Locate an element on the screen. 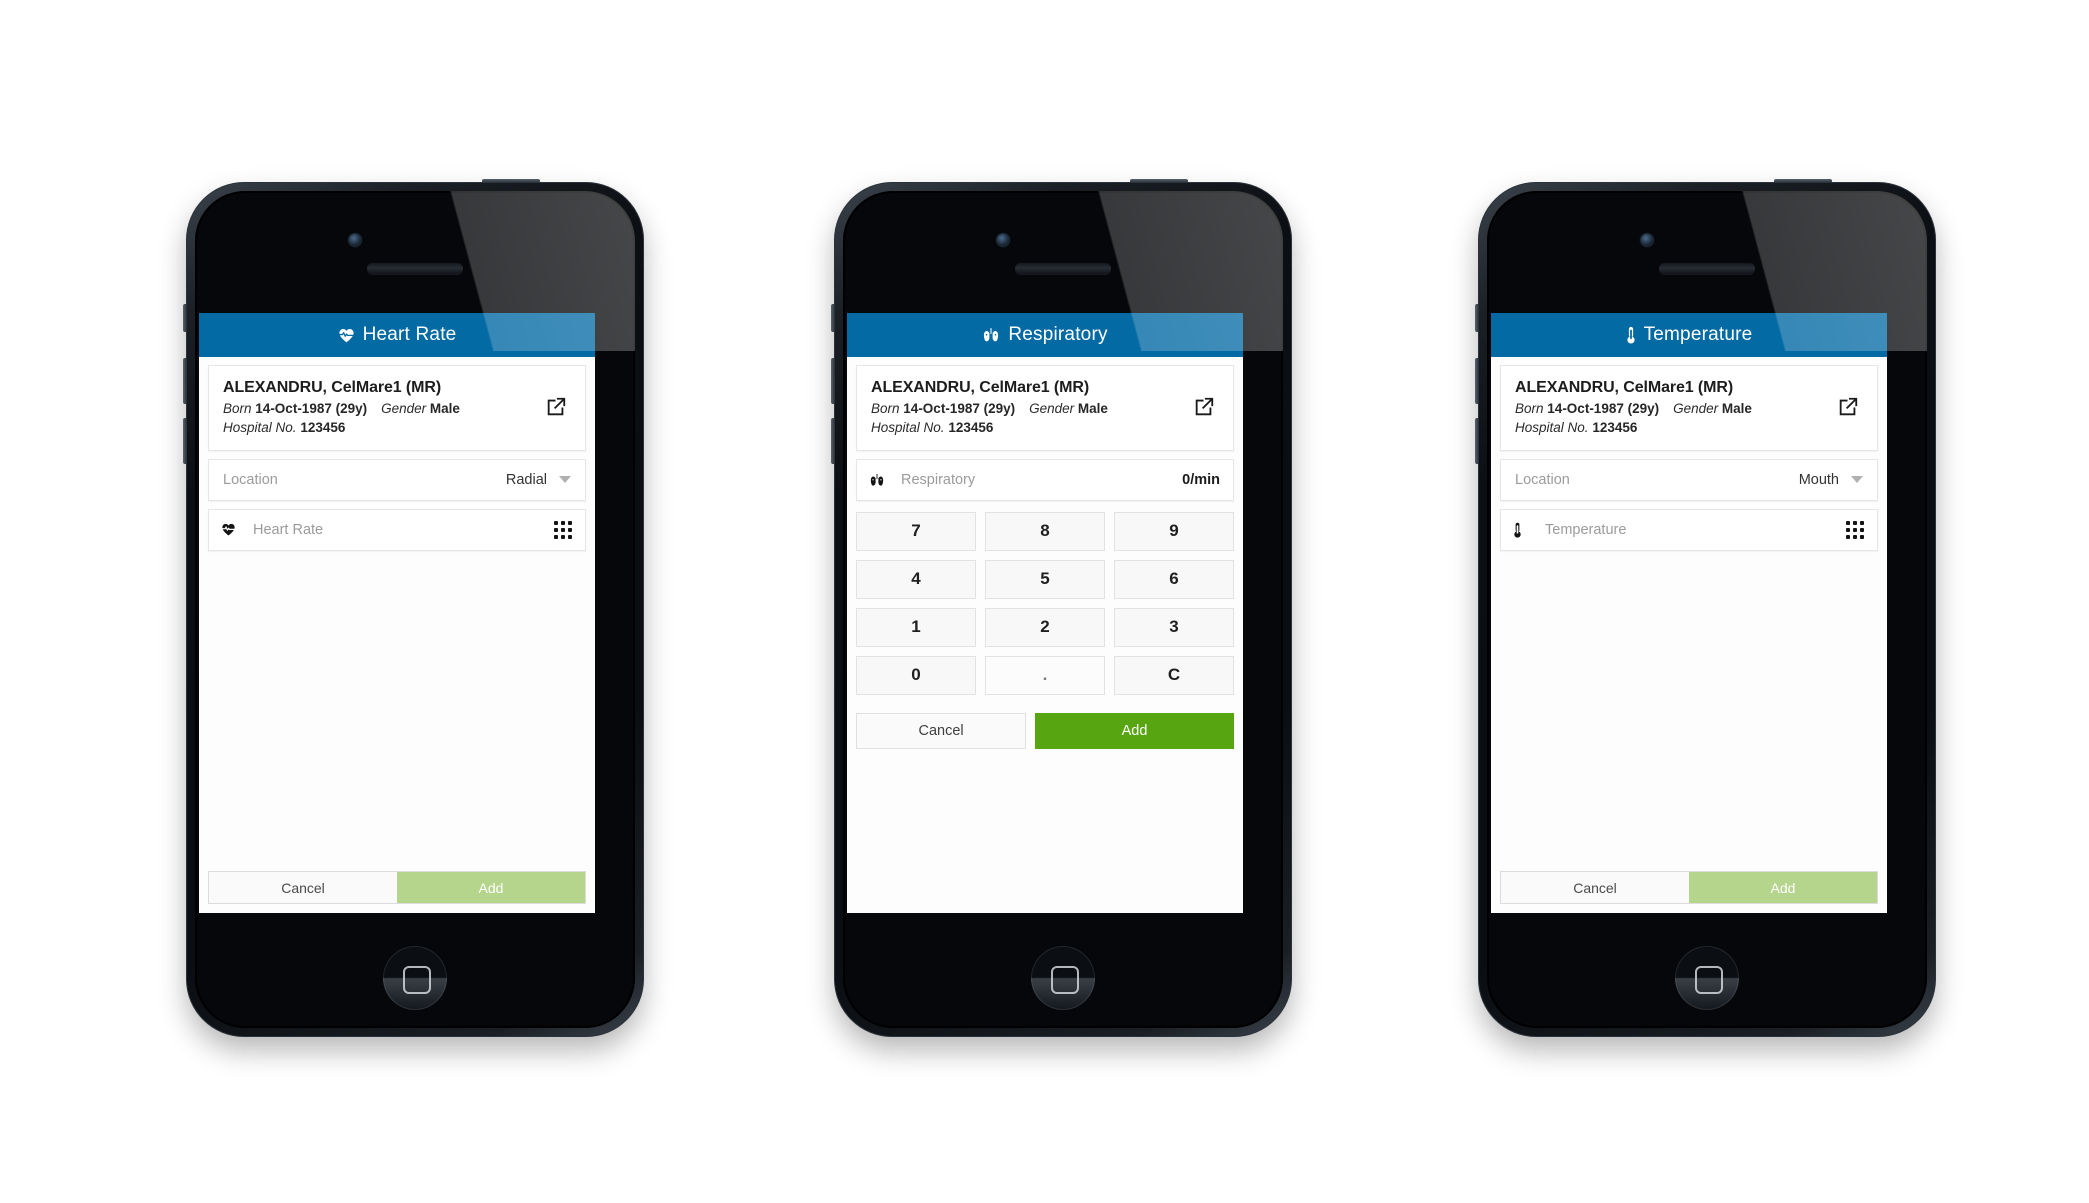 The image size is (2089, 1203). key-5: 5 is located at coordinates (1045, 579).